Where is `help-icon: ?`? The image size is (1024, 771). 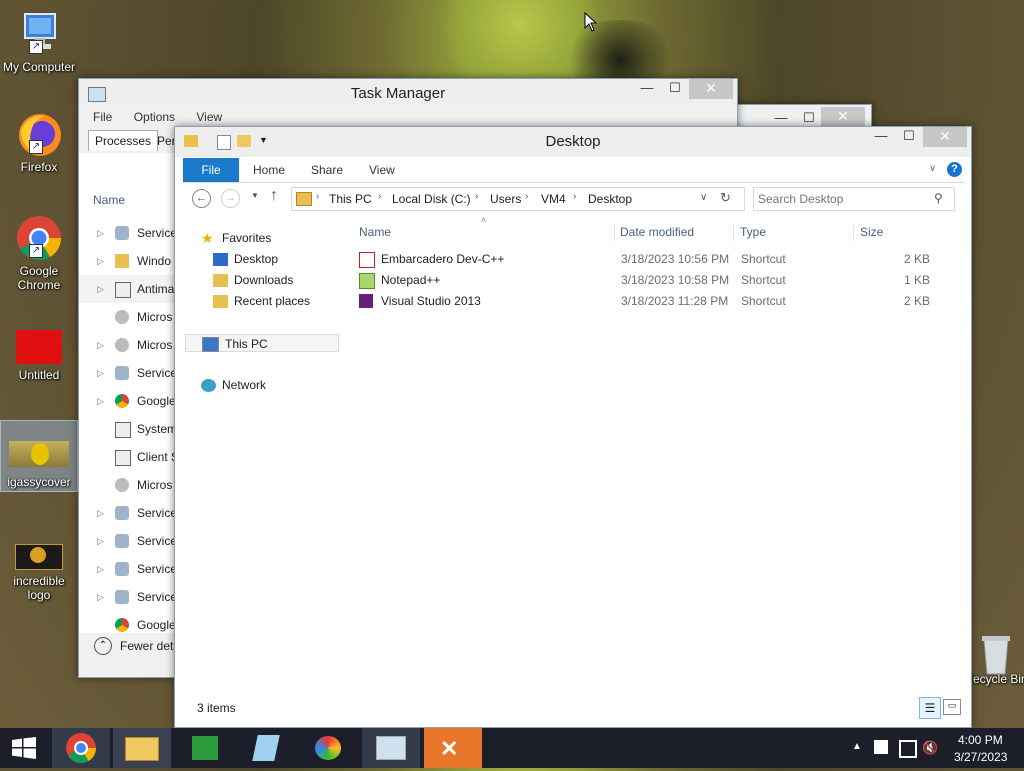
help-icon: ? is located at coordinates (954, 169).